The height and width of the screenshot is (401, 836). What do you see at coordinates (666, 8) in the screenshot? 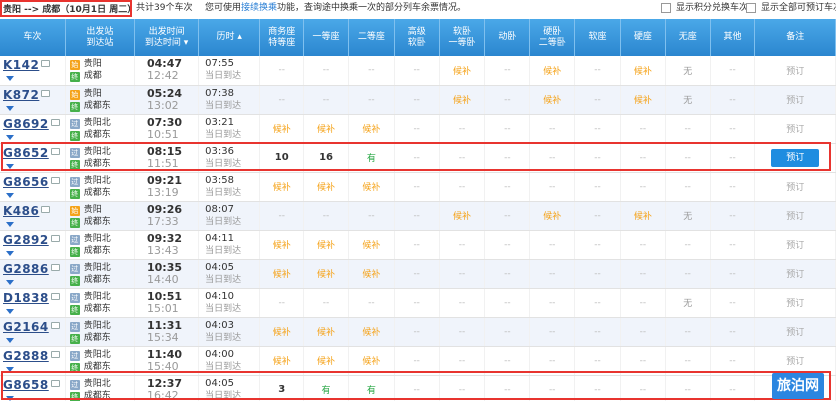
I see `points-checkbox` at bounding box center [666, 8].